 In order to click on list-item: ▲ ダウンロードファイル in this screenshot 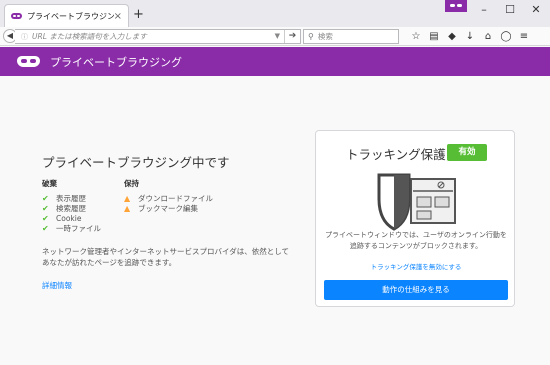, I will do `click(168, 198)`.